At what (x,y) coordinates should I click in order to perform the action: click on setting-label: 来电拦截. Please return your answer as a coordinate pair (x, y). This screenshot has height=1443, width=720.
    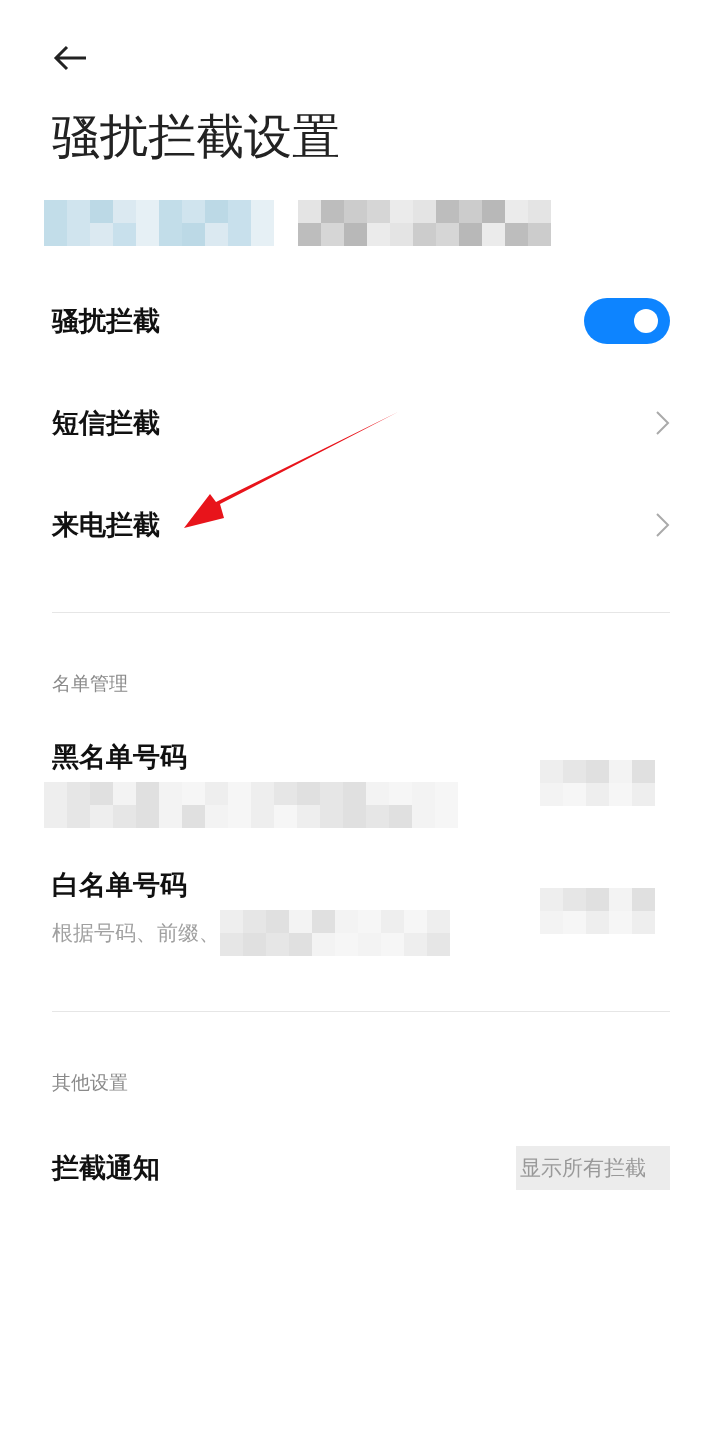
    Looking at the image, I should click on (106, 525).